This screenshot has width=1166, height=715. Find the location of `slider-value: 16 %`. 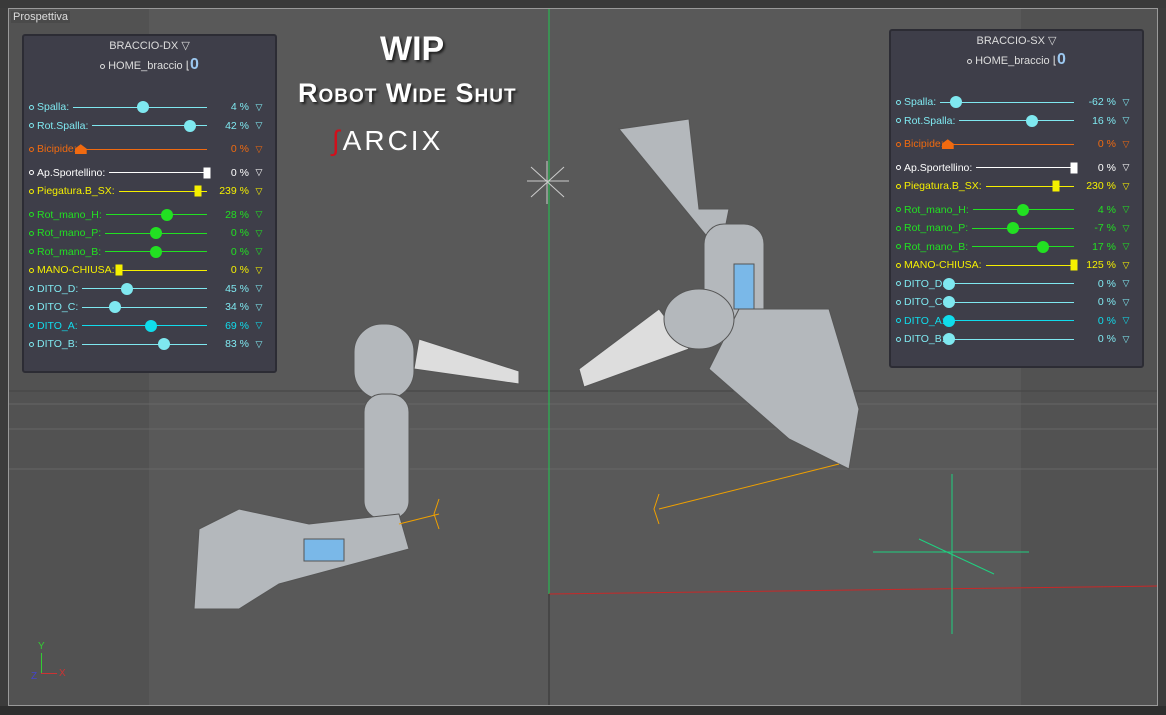

slider-value: 16 % is located at coordinates (1097, 121).